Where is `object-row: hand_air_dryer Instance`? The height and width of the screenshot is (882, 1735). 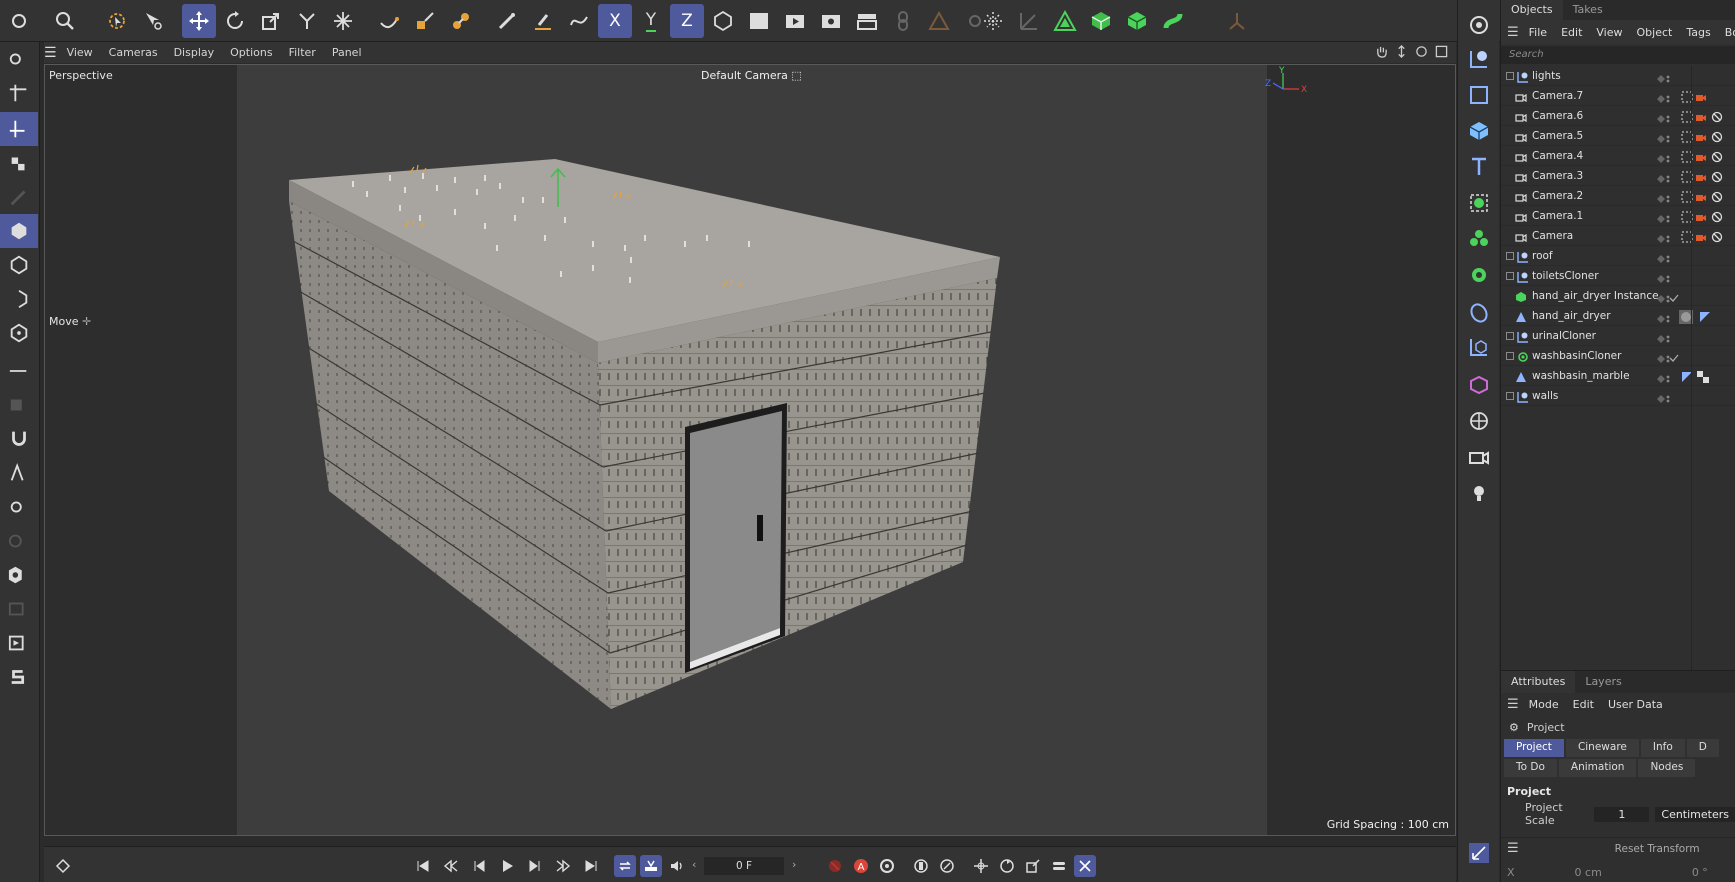 object-row: hand_air_dryer Instance is located at coordinates (1618, 296).